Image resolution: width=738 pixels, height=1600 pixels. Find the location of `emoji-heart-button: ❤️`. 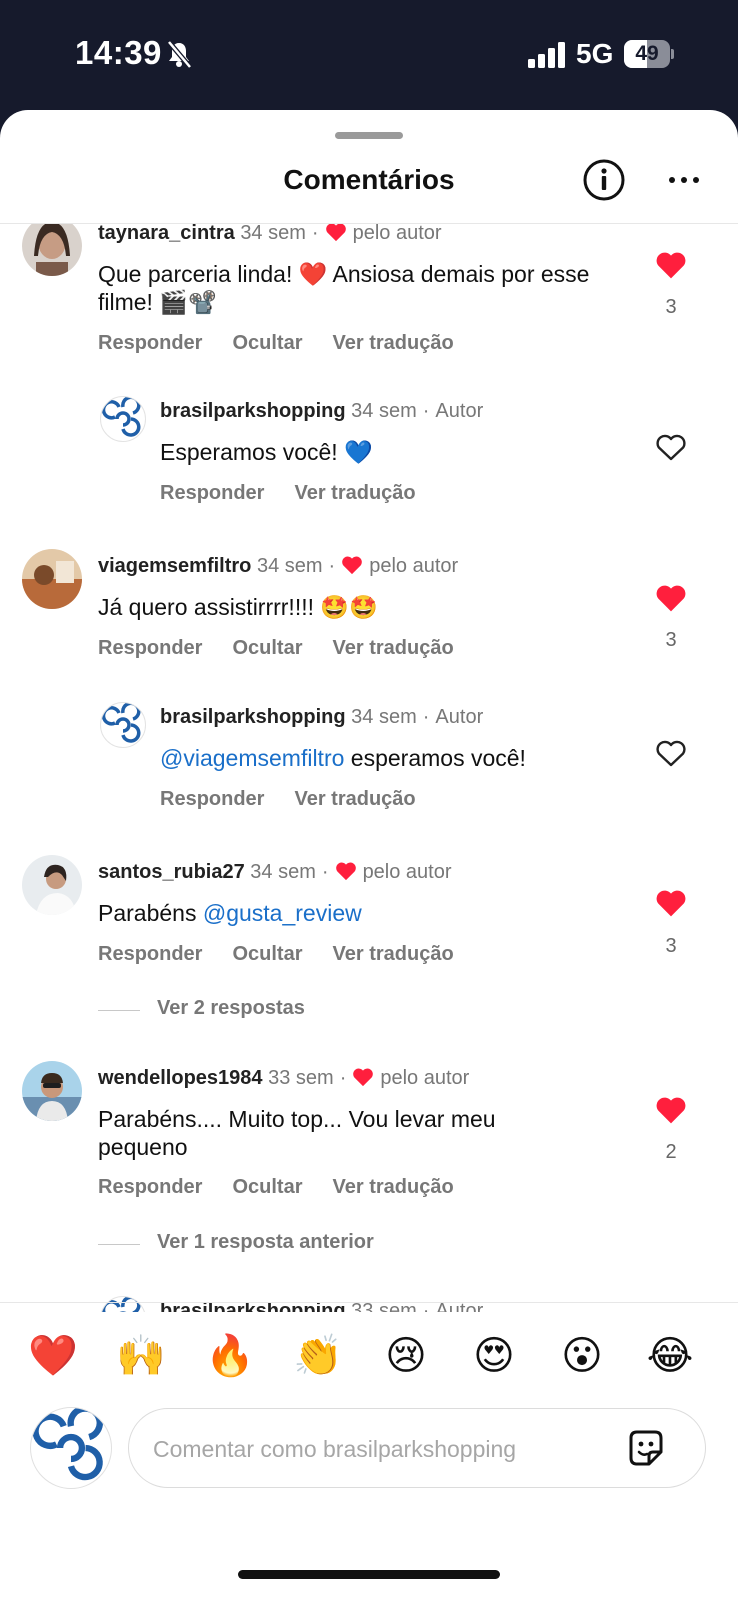

emoji-heart-button: ❤️ is located at coordinates (53, 1356).